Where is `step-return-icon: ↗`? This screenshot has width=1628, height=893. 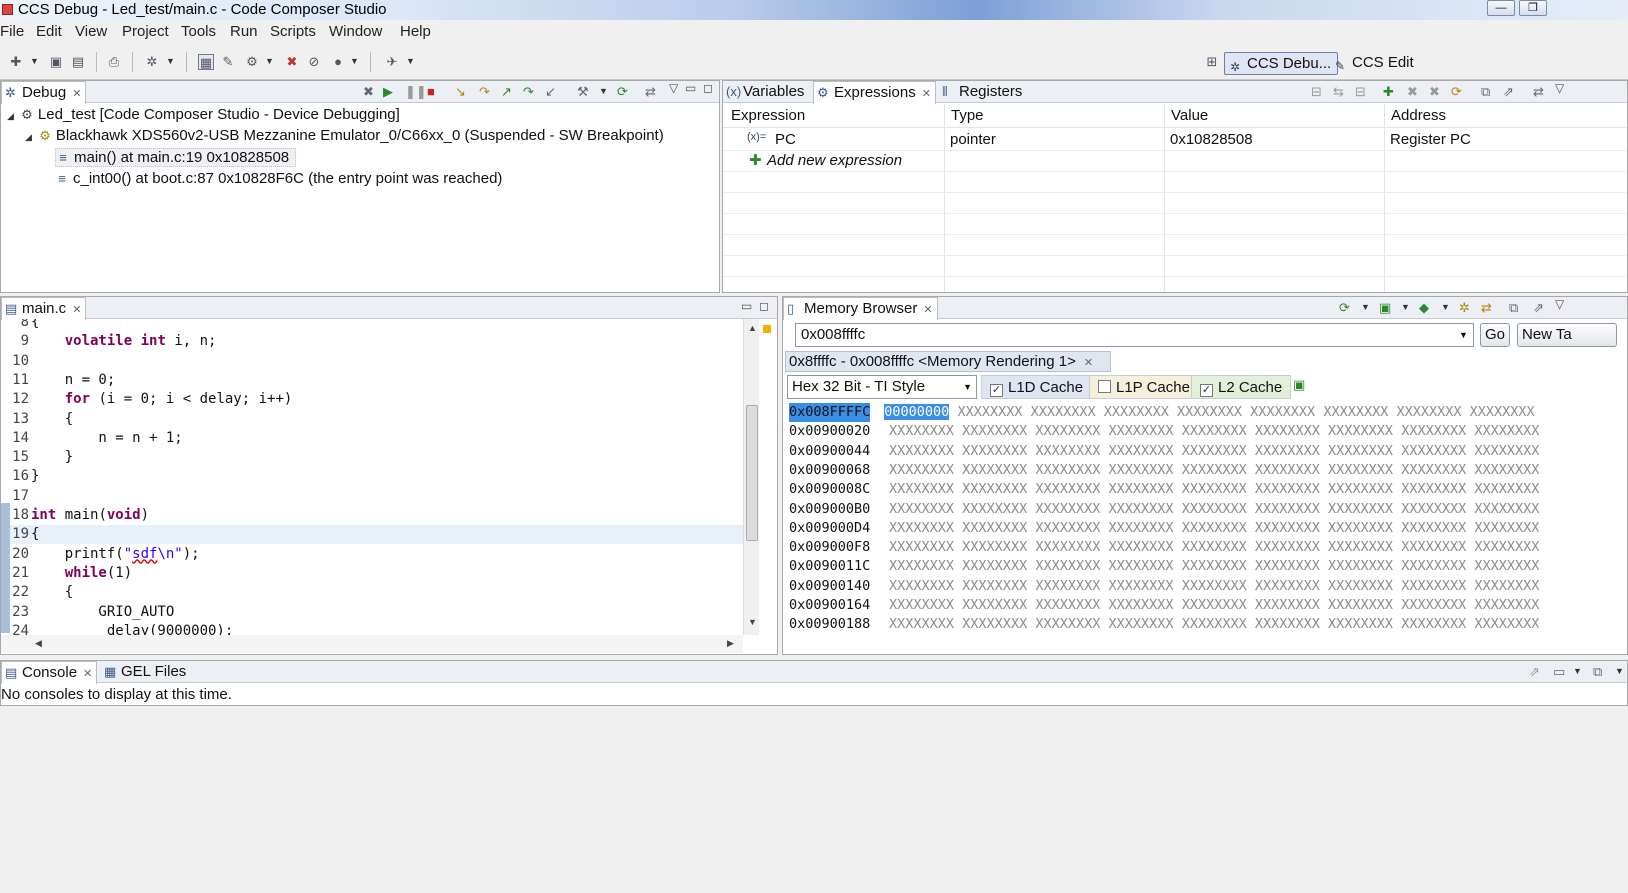
step-return-icon: ↗ is located at coordinates (506, 92).